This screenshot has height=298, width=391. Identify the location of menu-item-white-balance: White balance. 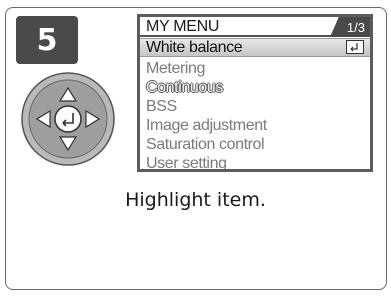
(255, 47).